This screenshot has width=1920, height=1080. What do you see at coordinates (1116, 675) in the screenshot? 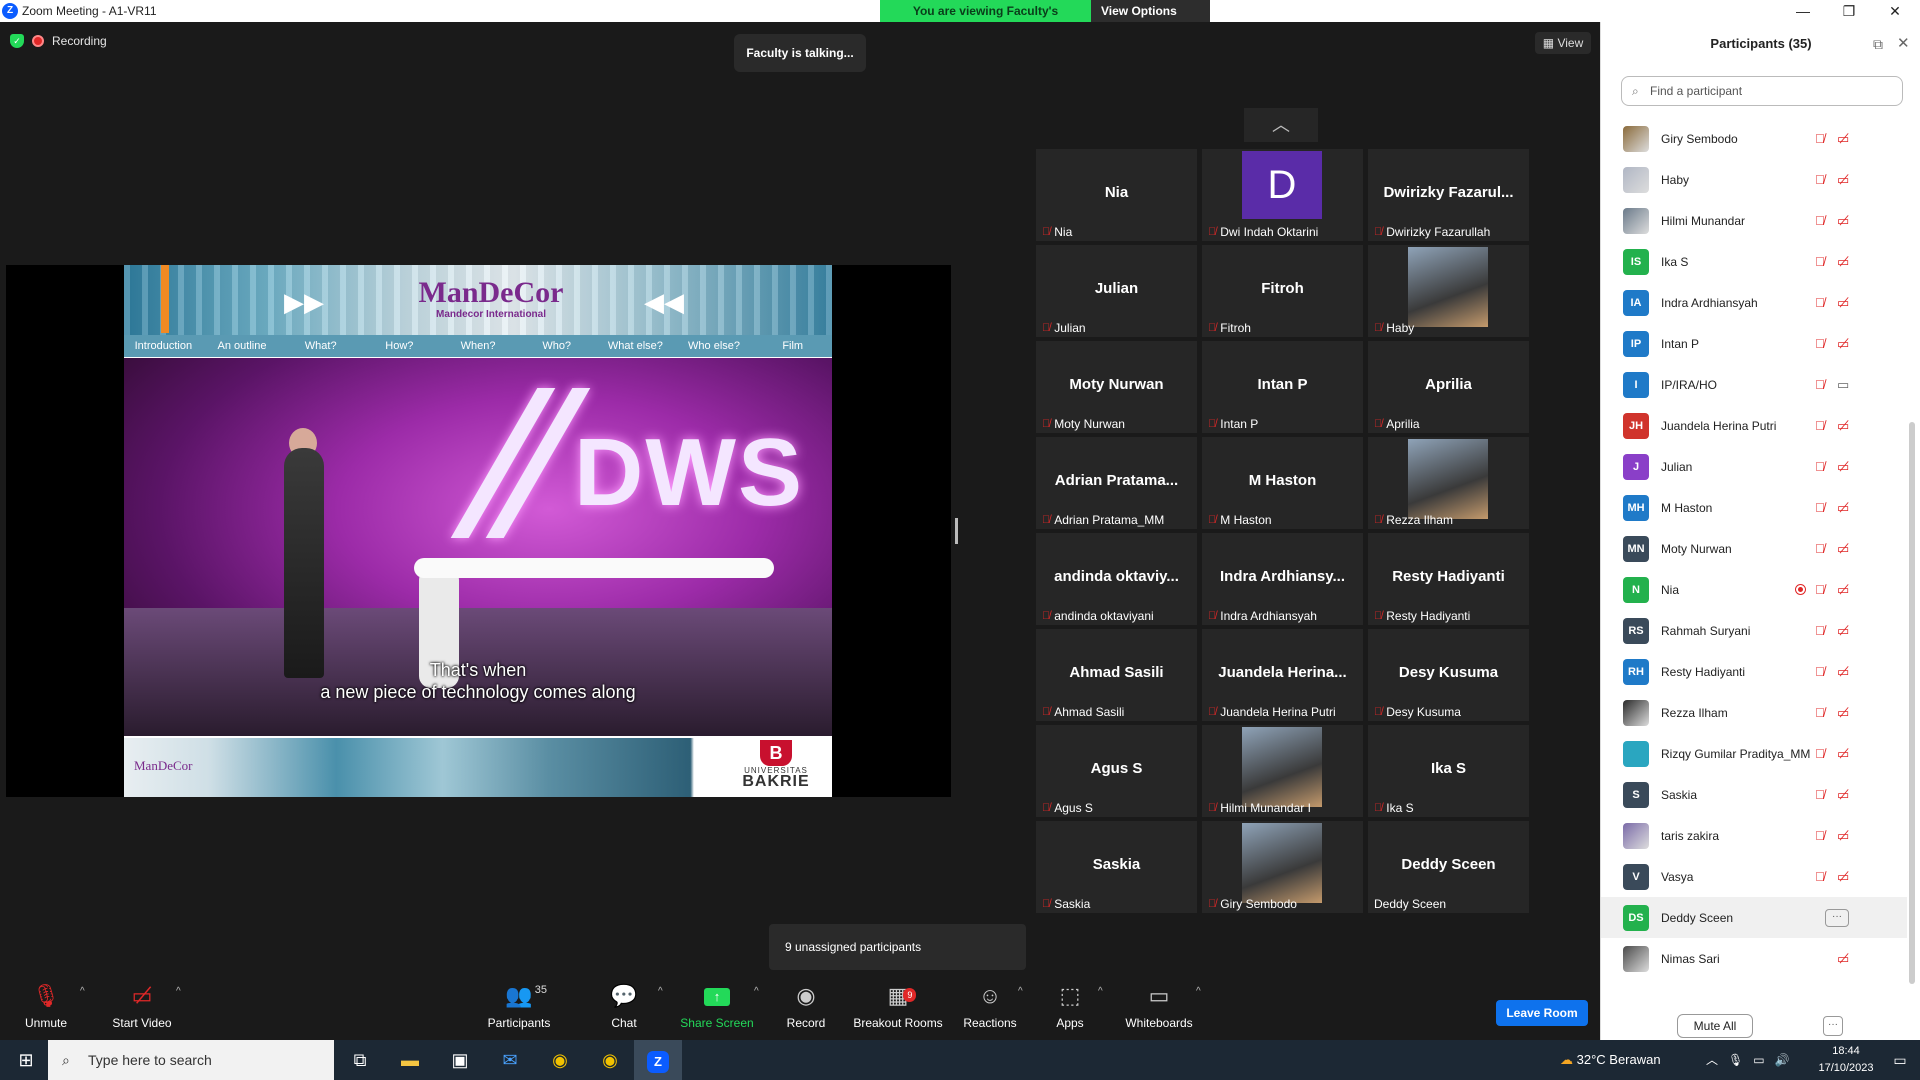
I see `video-tile: Ahmad Sasili 🎙̸ Ahmad Sasili` at bounding box center [1116, 675].